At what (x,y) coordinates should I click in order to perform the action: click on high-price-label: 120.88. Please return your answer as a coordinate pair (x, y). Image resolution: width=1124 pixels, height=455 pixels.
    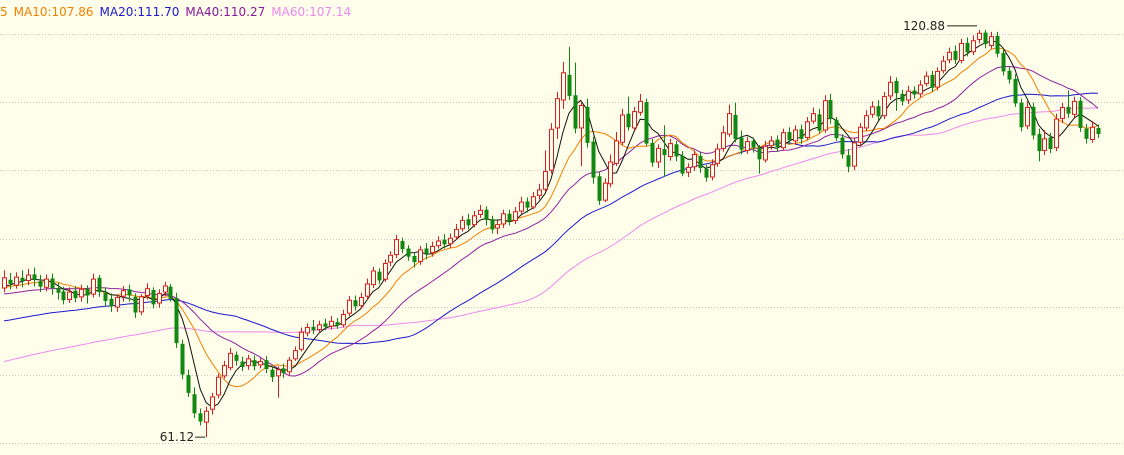
    Looking at the image, I should click on (924, 26).